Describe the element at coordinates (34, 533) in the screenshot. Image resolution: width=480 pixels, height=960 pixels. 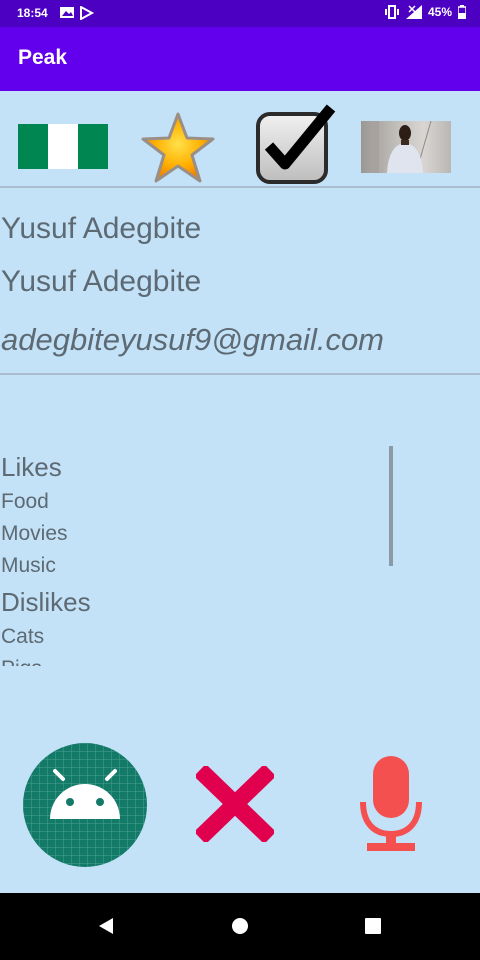
I see `likes-item: Movies` at that location.